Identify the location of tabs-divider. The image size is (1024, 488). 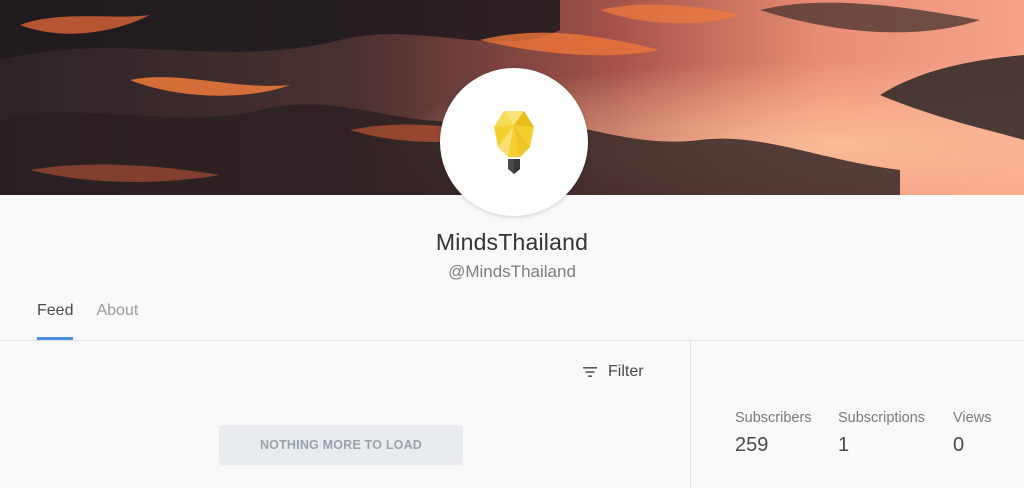
(512, 340).